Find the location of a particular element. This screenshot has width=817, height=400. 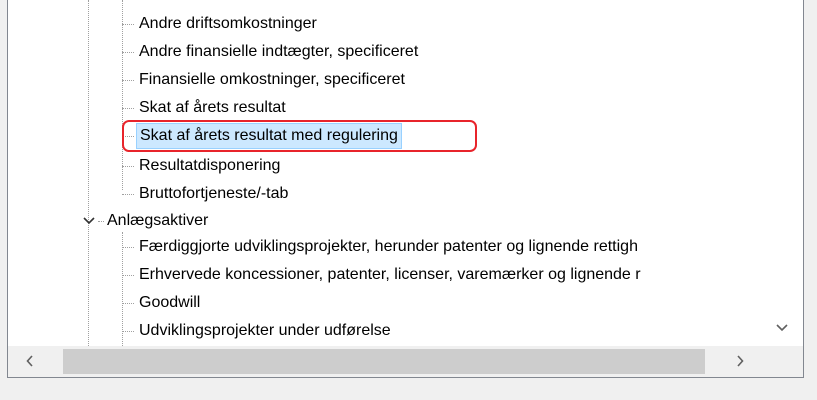

tree-item-label: Udviklingsprojekter under udførelse is located at coordinates (265, 330).